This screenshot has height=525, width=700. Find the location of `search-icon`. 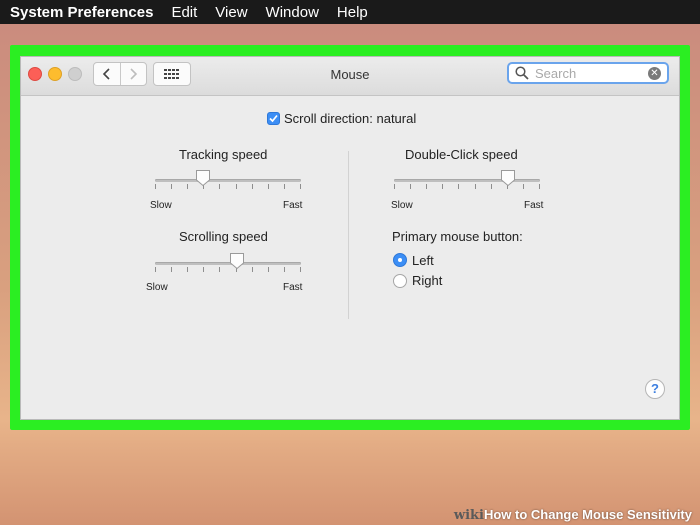

search-icon is located at coordinates (522, 73).